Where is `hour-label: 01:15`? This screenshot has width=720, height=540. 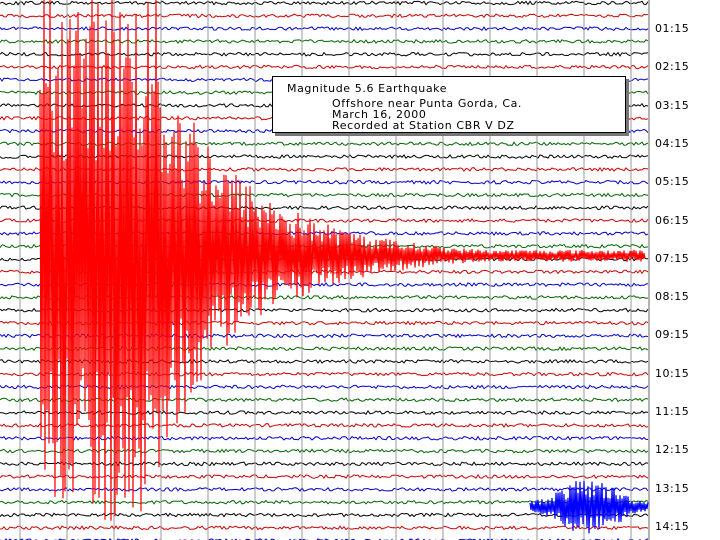 hour-label: 01:15 is located at coordinates (672, 28).